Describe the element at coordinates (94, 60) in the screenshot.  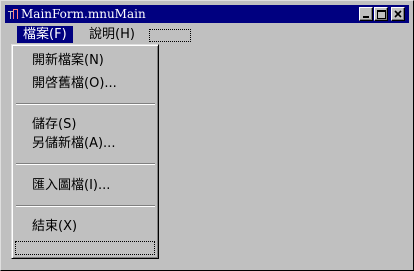
I see `menu-item-new-file-accel: (N)` at that location.